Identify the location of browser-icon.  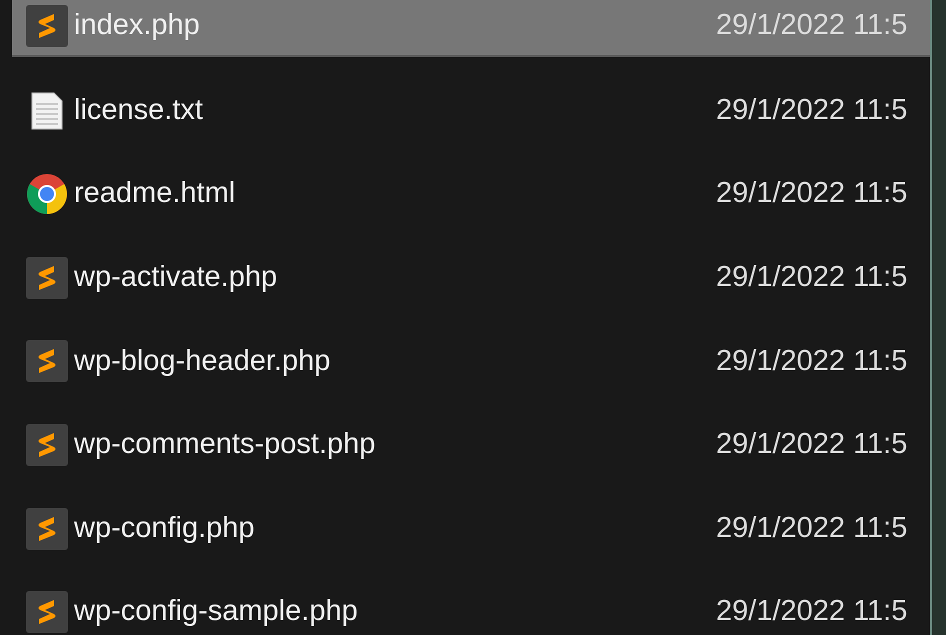
(47, 194).